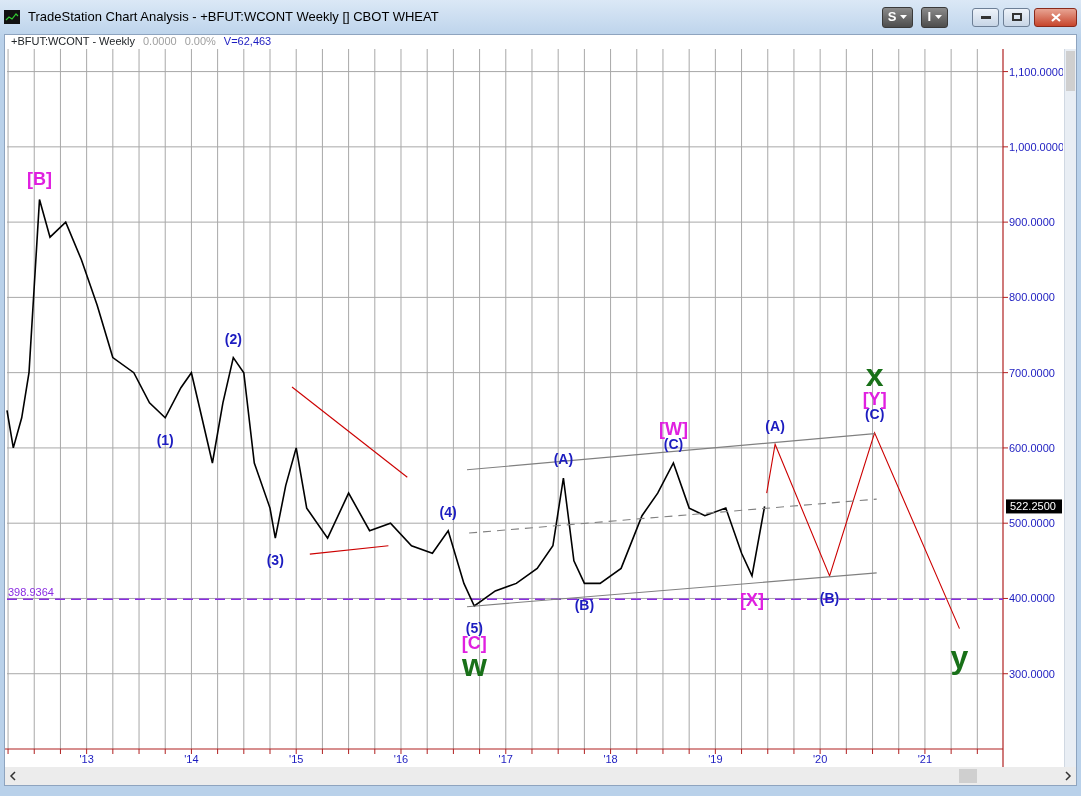 This screenshot has height=796, width=1081. I want to click on app-icon, so click(12, 17).